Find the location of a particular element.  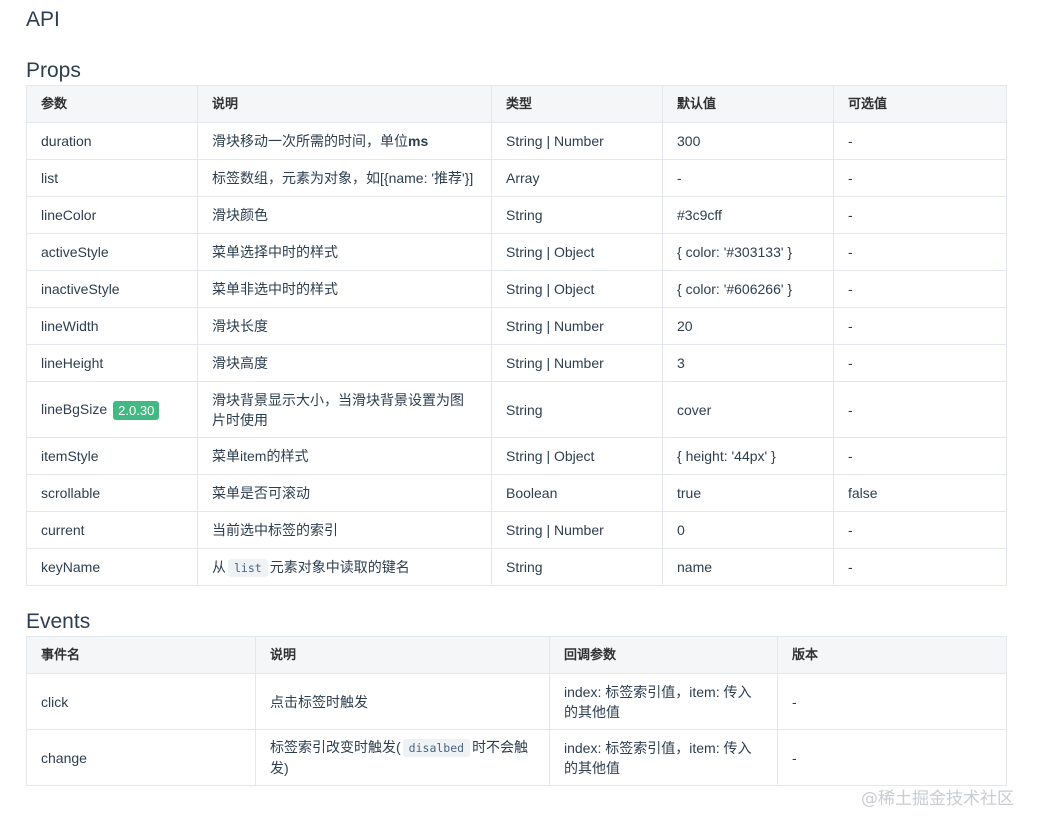

prop-name: lineHeight is located at coordinates (112, 363).